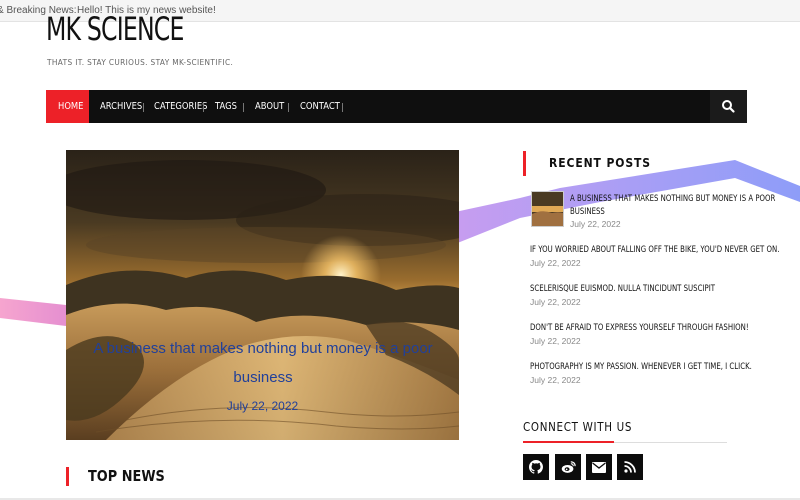 The height and width of the screenshot is (500, 800). I want to click on connect-heading: CONNECT WITH US, so click(578, 427).